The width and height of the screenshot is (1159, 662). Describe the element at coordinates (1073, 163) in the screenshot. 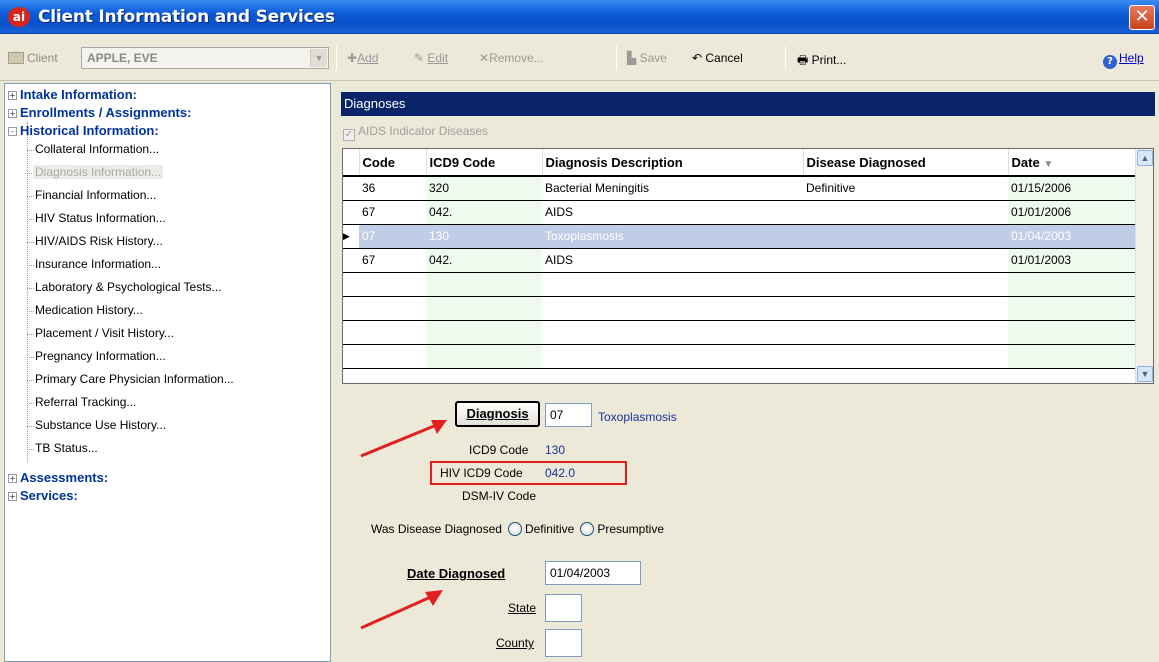

I see `column-header-date: Date ▼` at that location.